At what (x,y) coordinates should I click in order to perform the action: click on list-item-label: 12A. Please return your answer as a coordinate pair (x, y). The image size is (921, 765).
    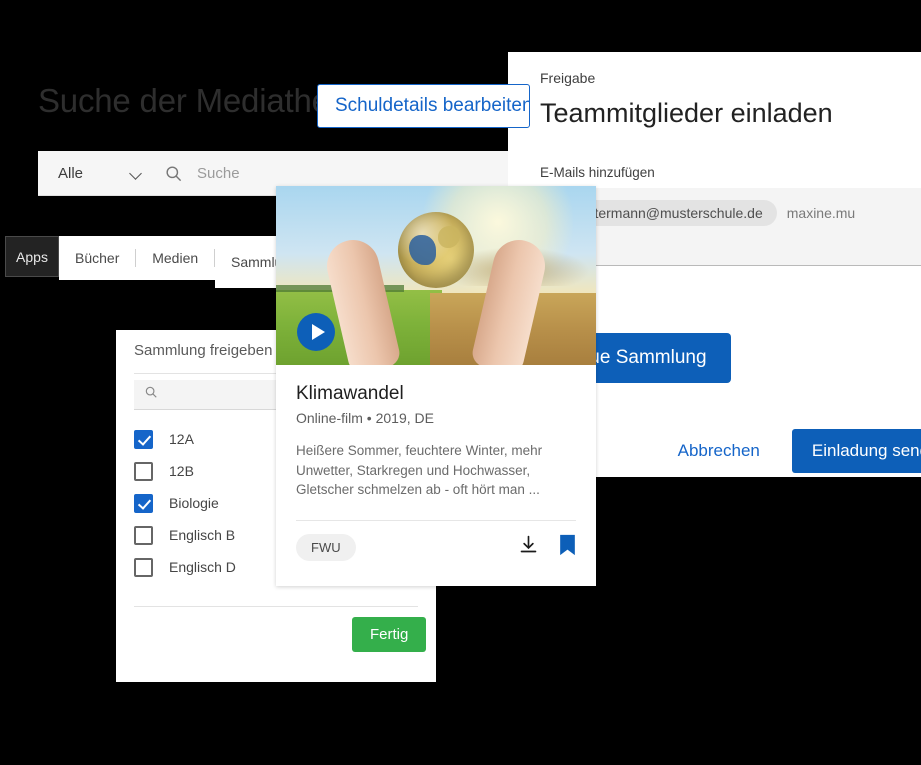
    Looking at the image, I should click on (181, 439).